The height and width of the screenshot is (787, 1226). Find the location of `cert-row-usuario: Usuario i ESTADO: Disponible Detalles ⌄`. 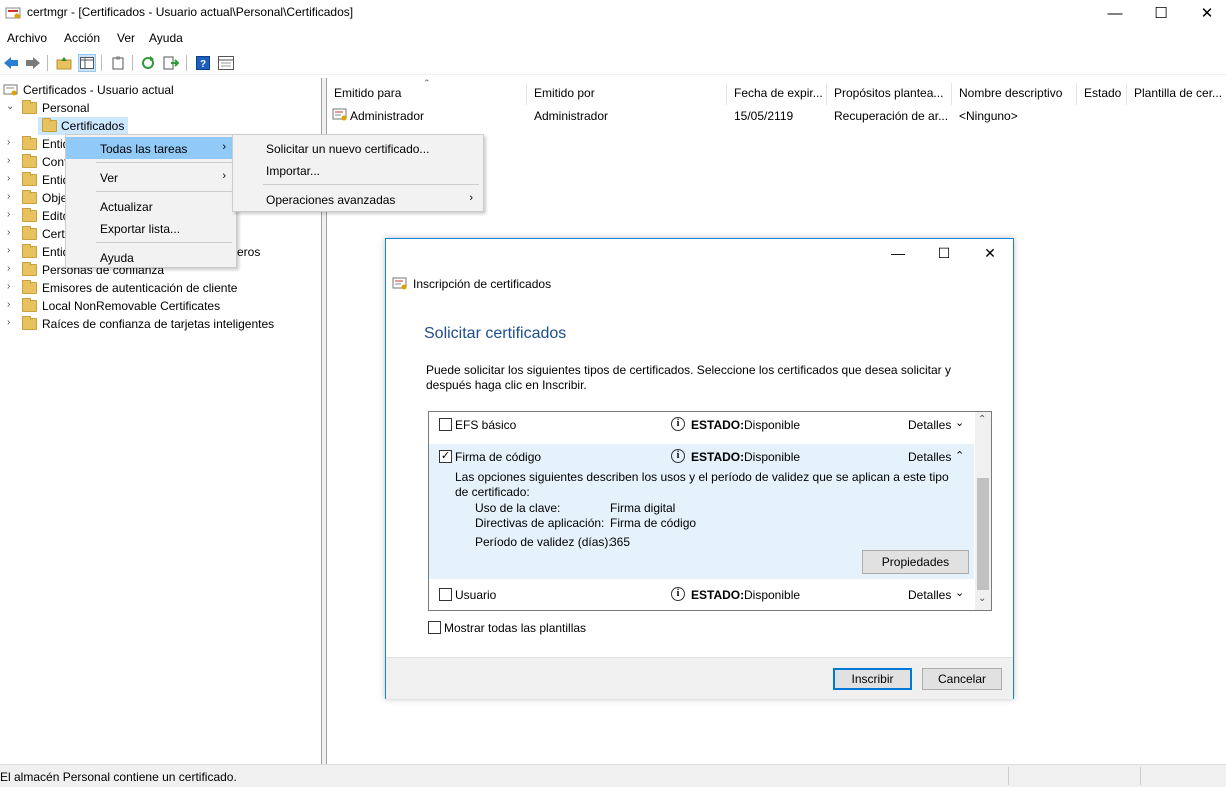

cert-row-usuario: Usuario i ESTADO: Disponible Detalles ⌄ is located at coordinates (701, 596).